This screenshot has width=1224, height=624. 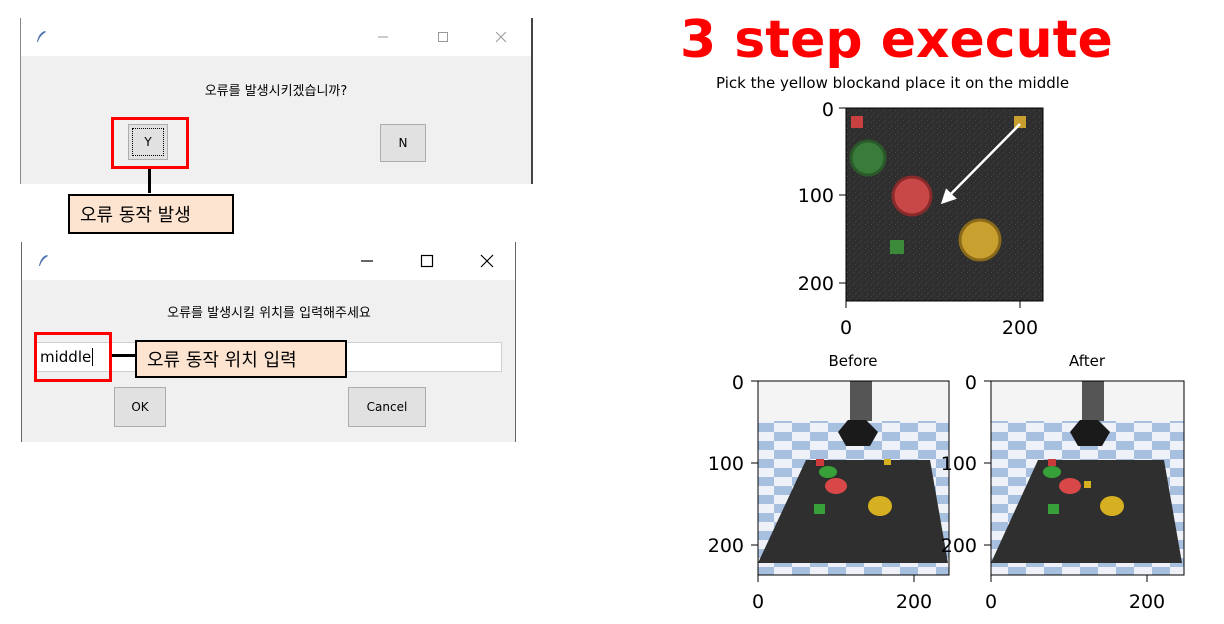 What do you see at coordinates (1087, 361) in the screenshot?
I see `after-plot-title: After` at bounding box center [1087, 361].